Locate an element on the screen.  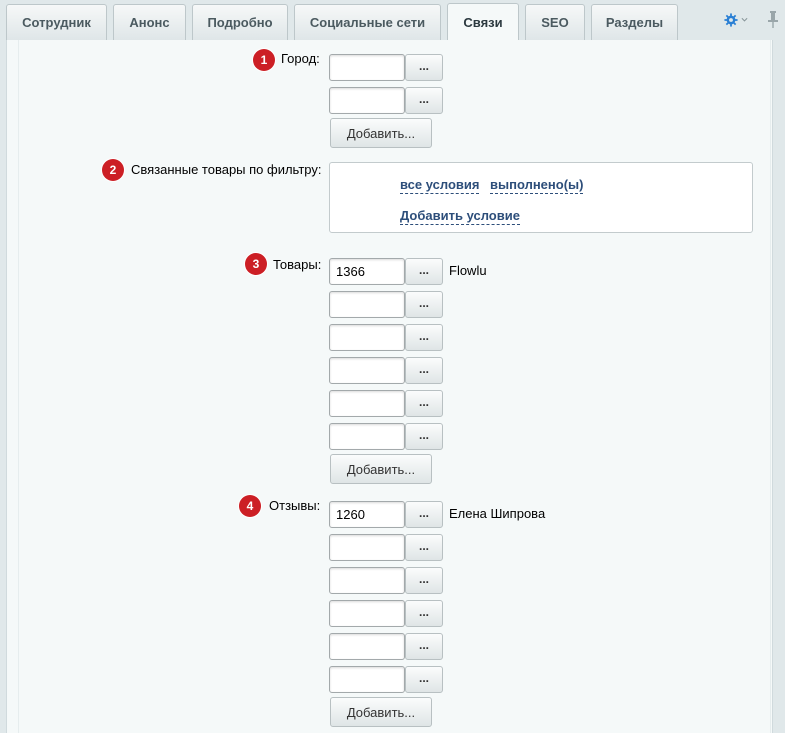
tab-links: Связи is located at coordinates (483, 21).